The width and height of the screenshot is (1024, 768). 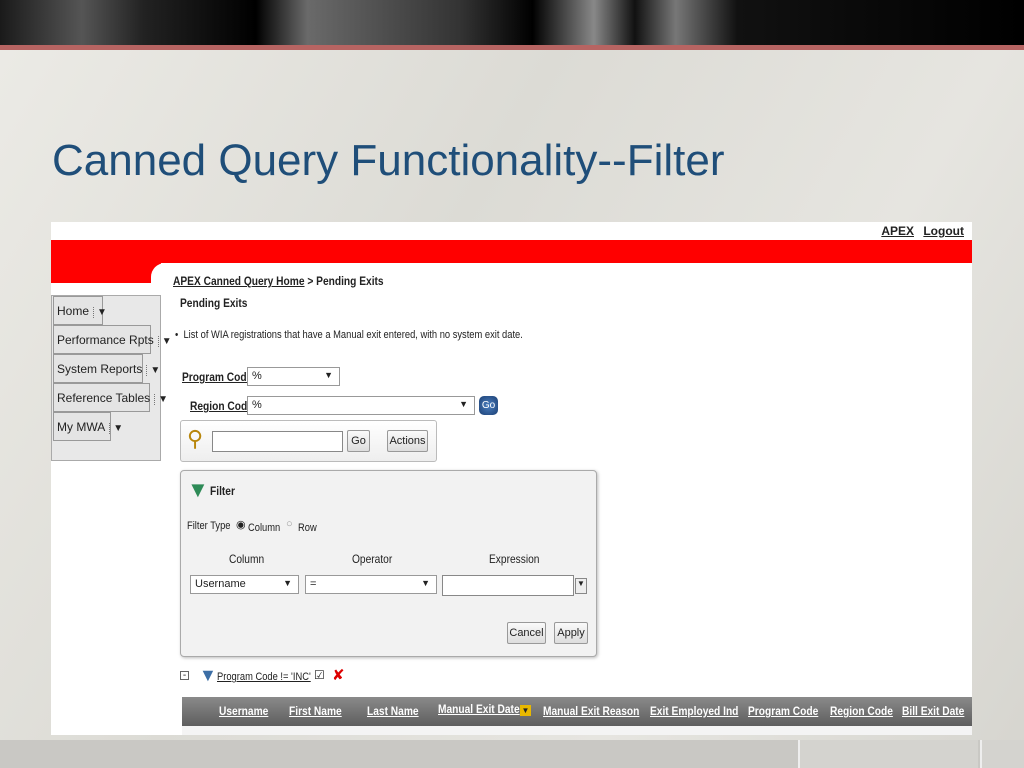 What do you see at coordinates (393, 711) in the screenshot?
I see `col-last-name: Last Name` at bounding box center [393, 711].